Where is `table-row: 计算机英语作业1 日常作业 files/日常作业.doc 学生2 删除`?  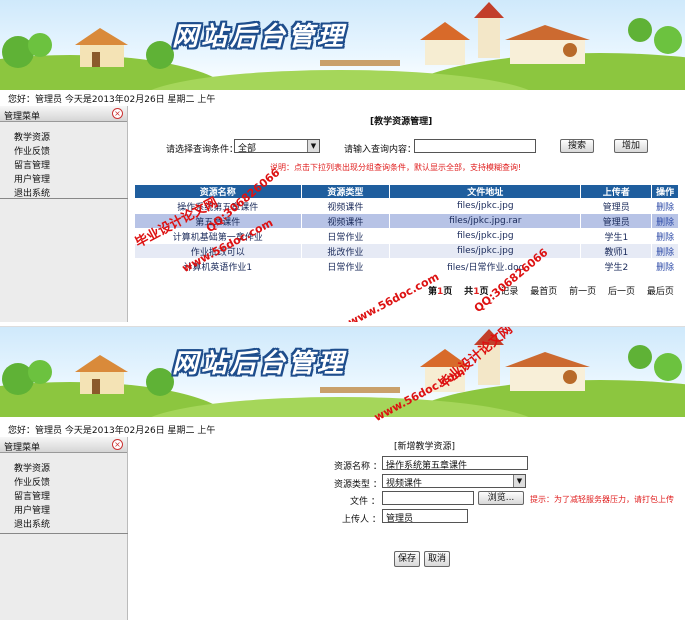
table-row: 计算机英语作业1 日常作业 files/日常作业.doc 学生2 删除 is located at coordinates (406, 266).